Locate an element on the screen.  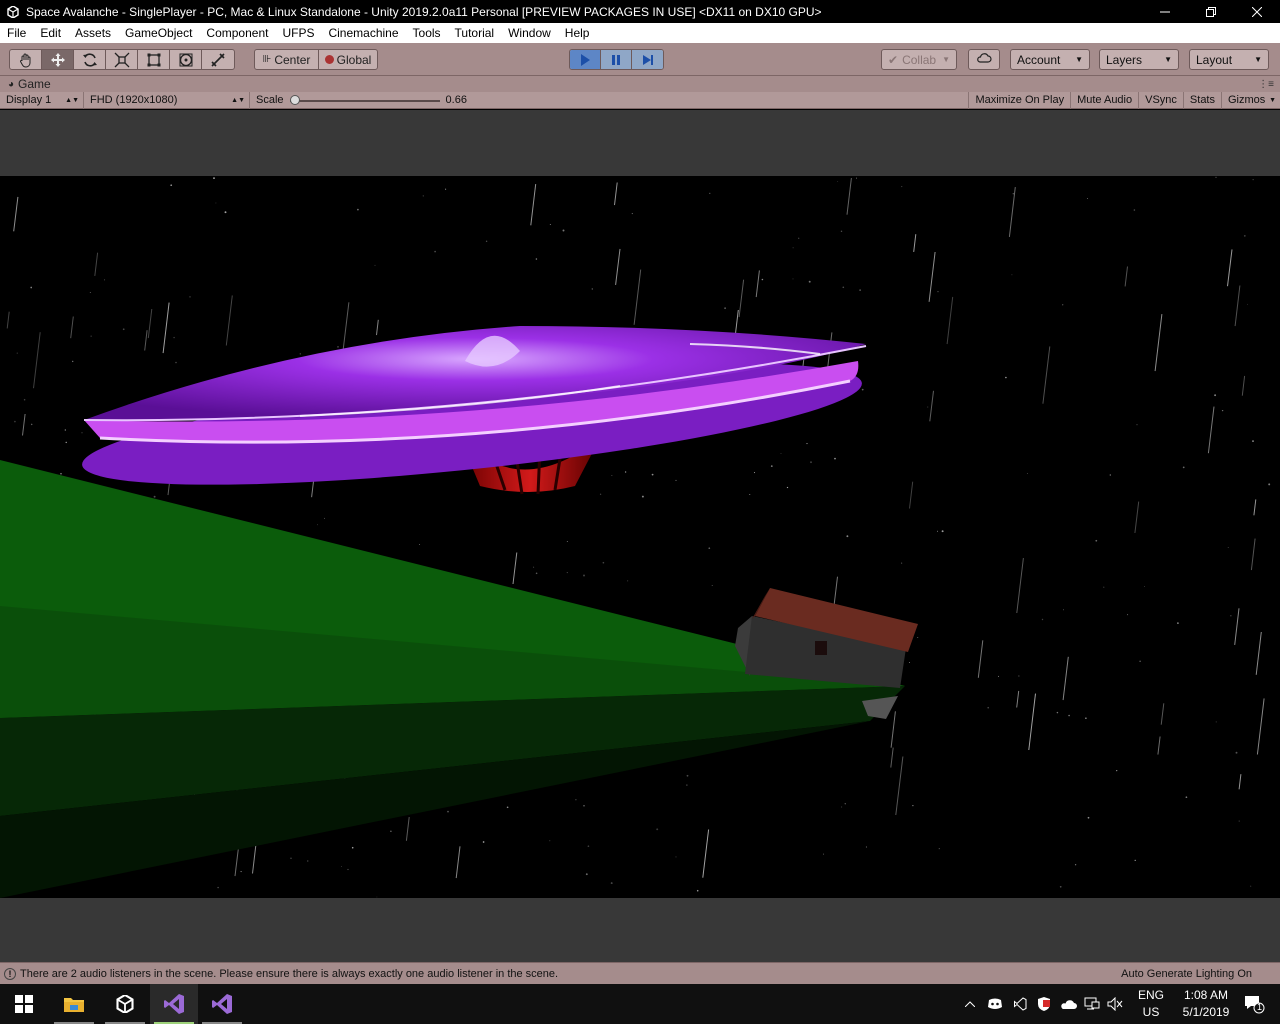
layout-dropdown: Layout ▼ is located at coordinates (1229, 59).